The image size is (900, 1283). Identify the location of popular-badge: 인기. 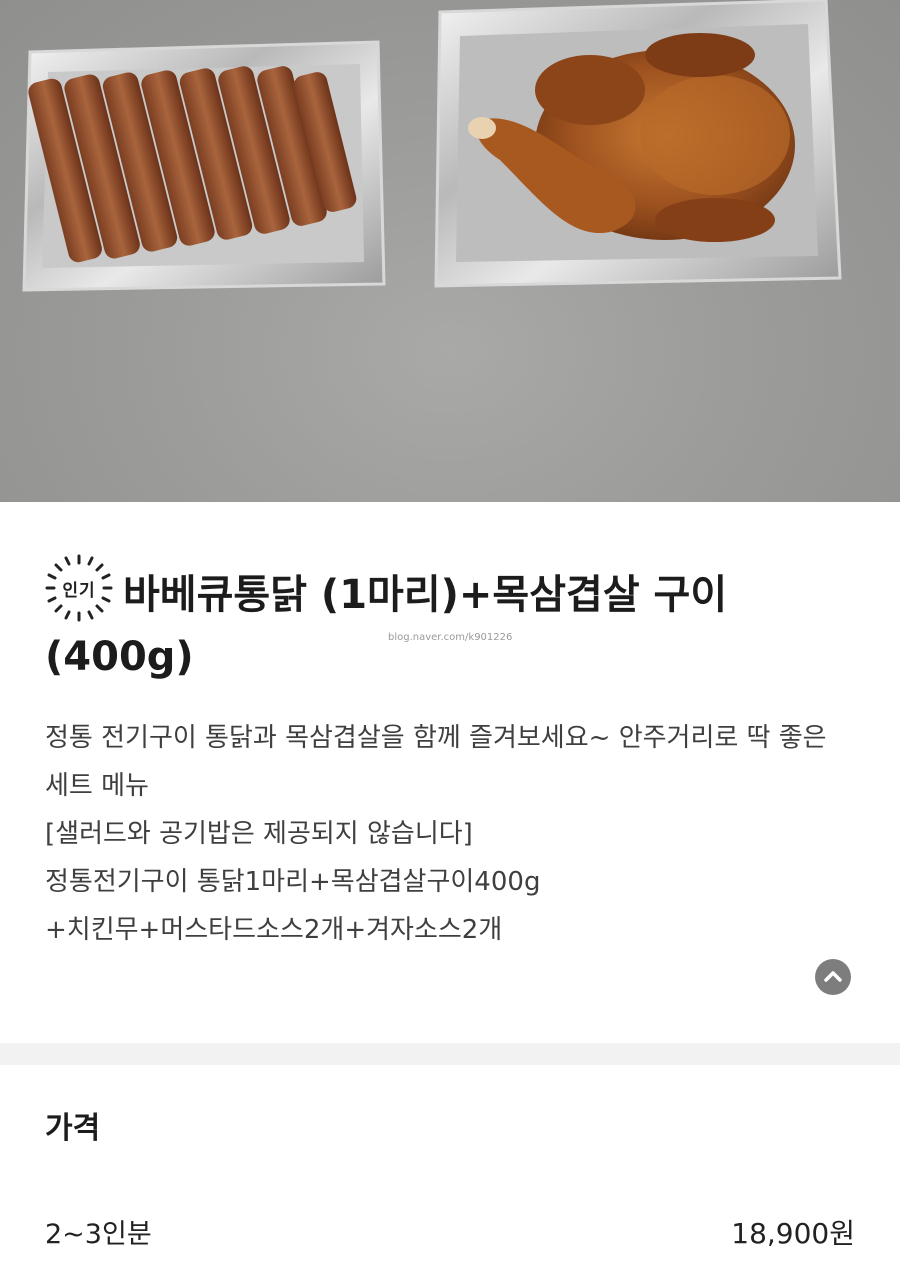
(79, 588).